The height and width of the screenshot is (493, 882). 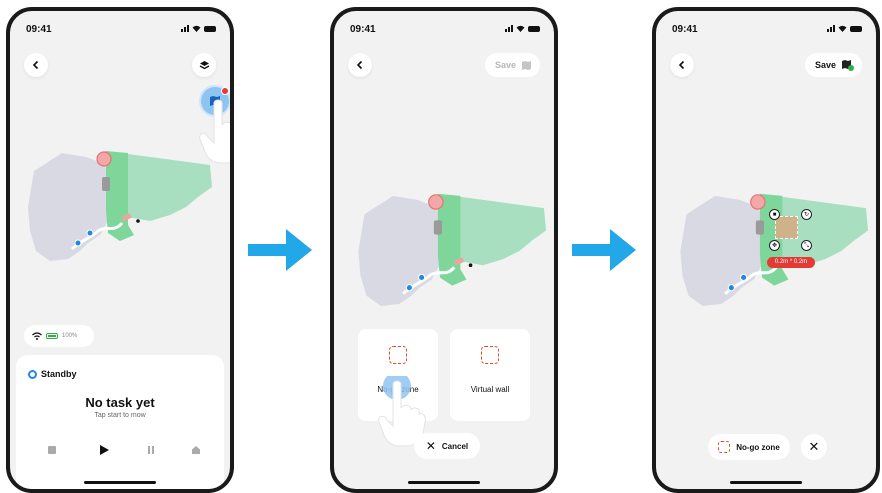 I want to click on rotate-zone-handle: ↻, so click(x=806, y=214).